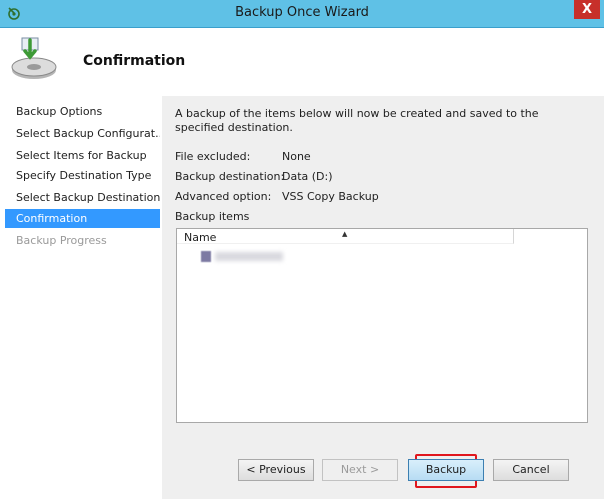  I want to click on column-name-label: Name, so click(200, 237).